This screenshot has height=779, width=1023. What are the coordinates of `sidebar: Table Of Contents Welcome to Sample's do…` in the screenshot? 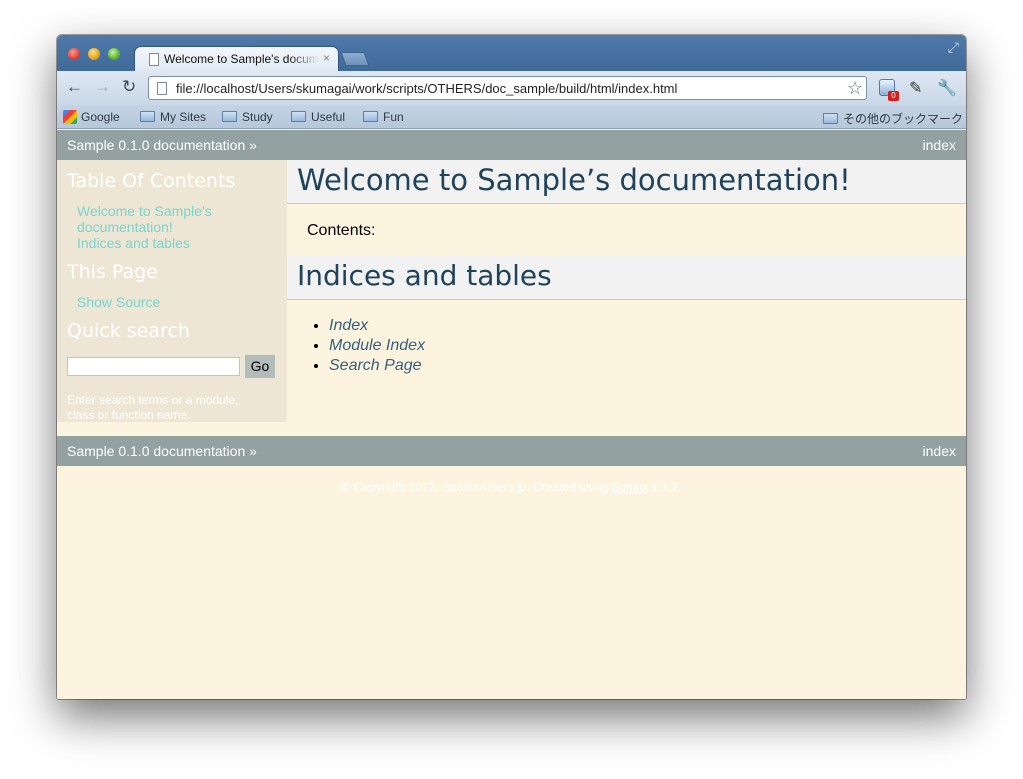 It's located at (172, 291).